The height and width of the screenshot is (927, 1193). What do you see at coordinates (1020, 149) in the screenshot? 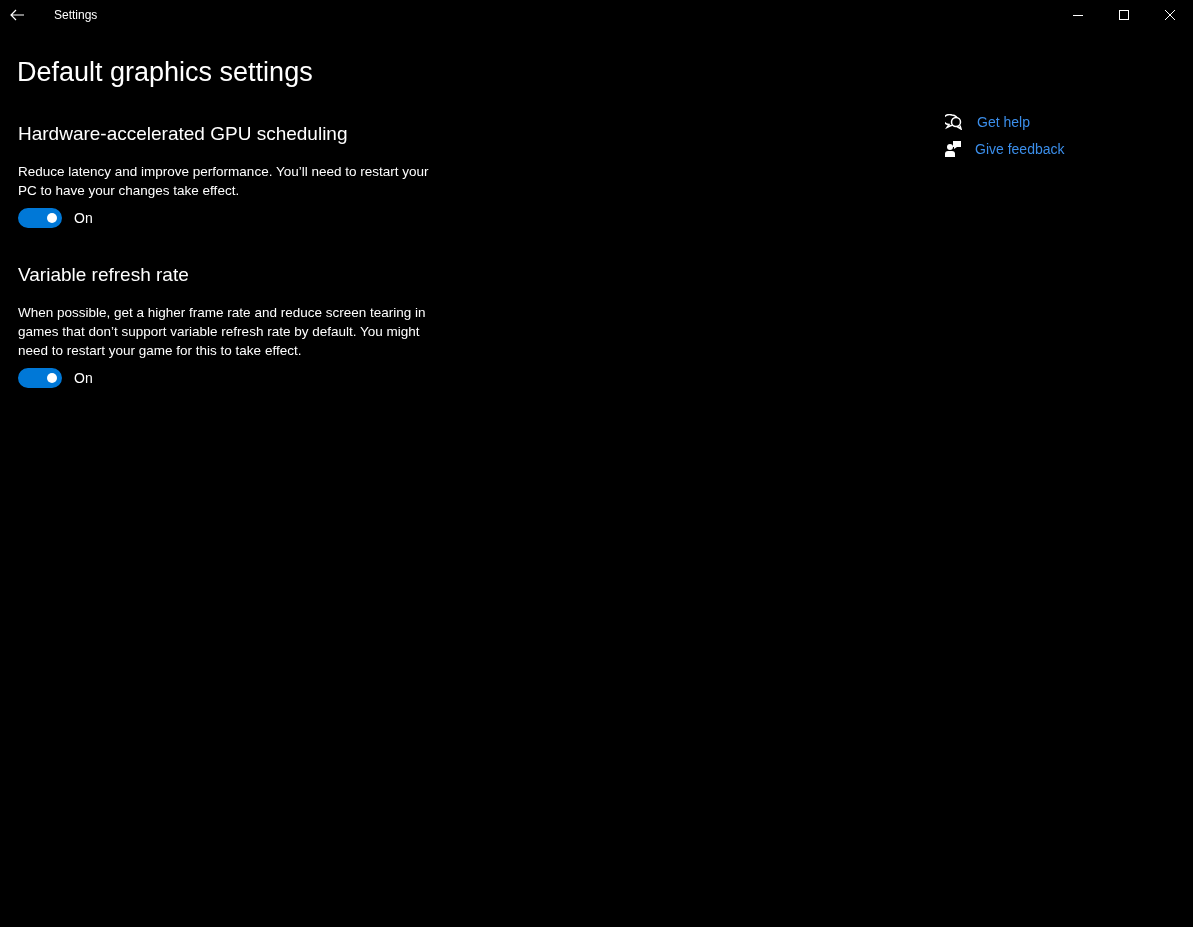
I see `feedback-link: Give feedback` at bounding box center [1020, 149].